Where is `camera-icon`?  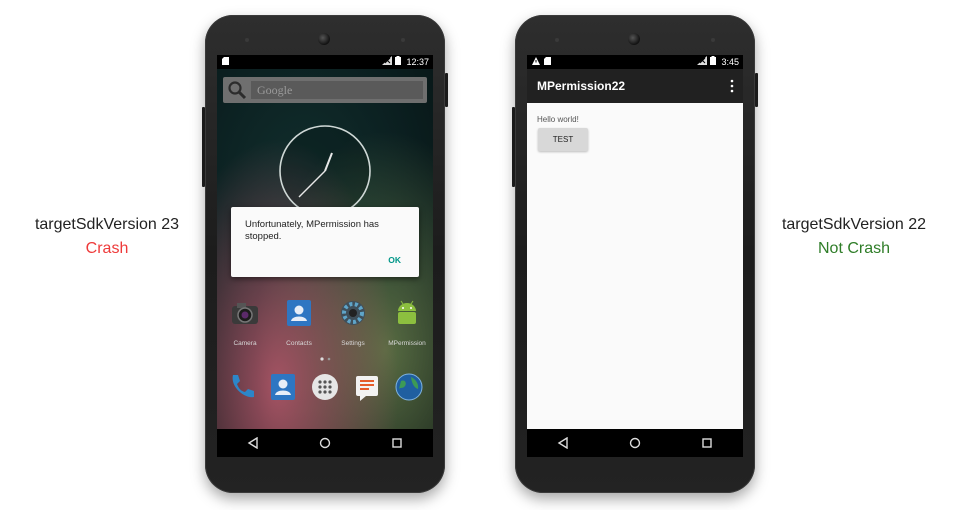 camera-icon is located at coordinates (245, 313).